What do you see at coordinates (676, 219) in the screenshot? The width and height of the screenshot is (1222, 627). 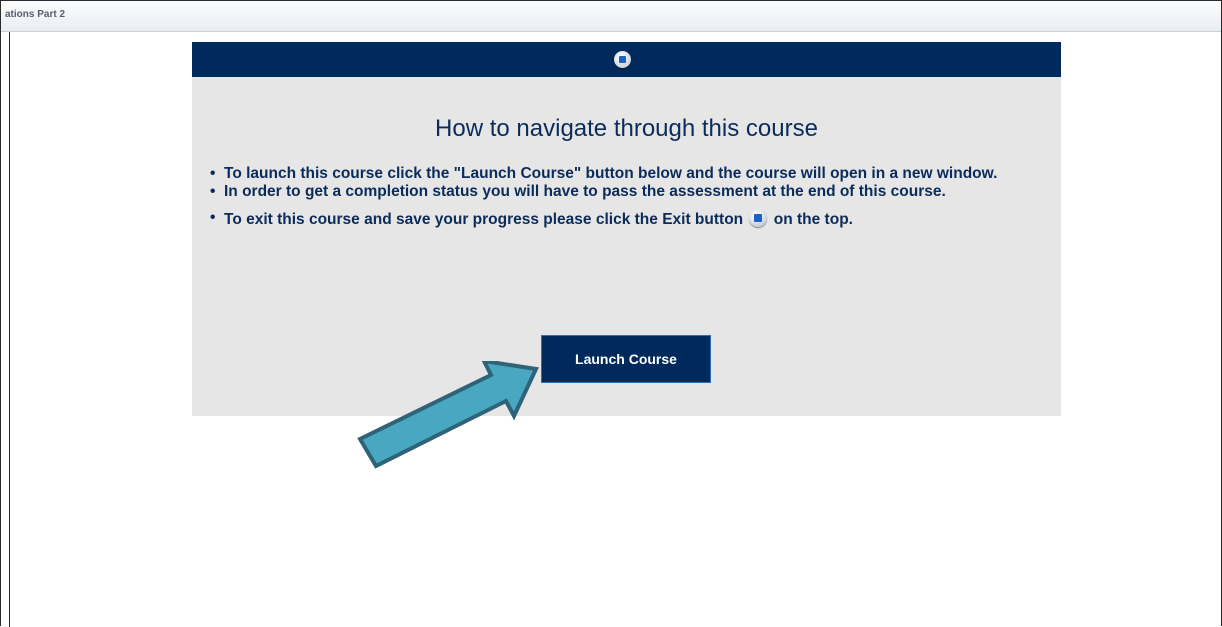 I see `instruction-exit-word: Exit` at bounding box center [676, 219].